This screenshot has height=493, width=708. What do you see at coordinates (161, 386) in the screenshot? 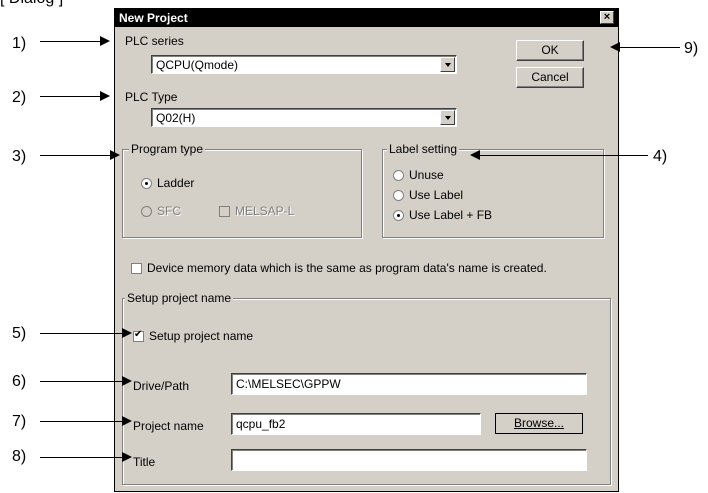
I see `drive-path-label: Drive/Path` at bounding box center [161, 386].